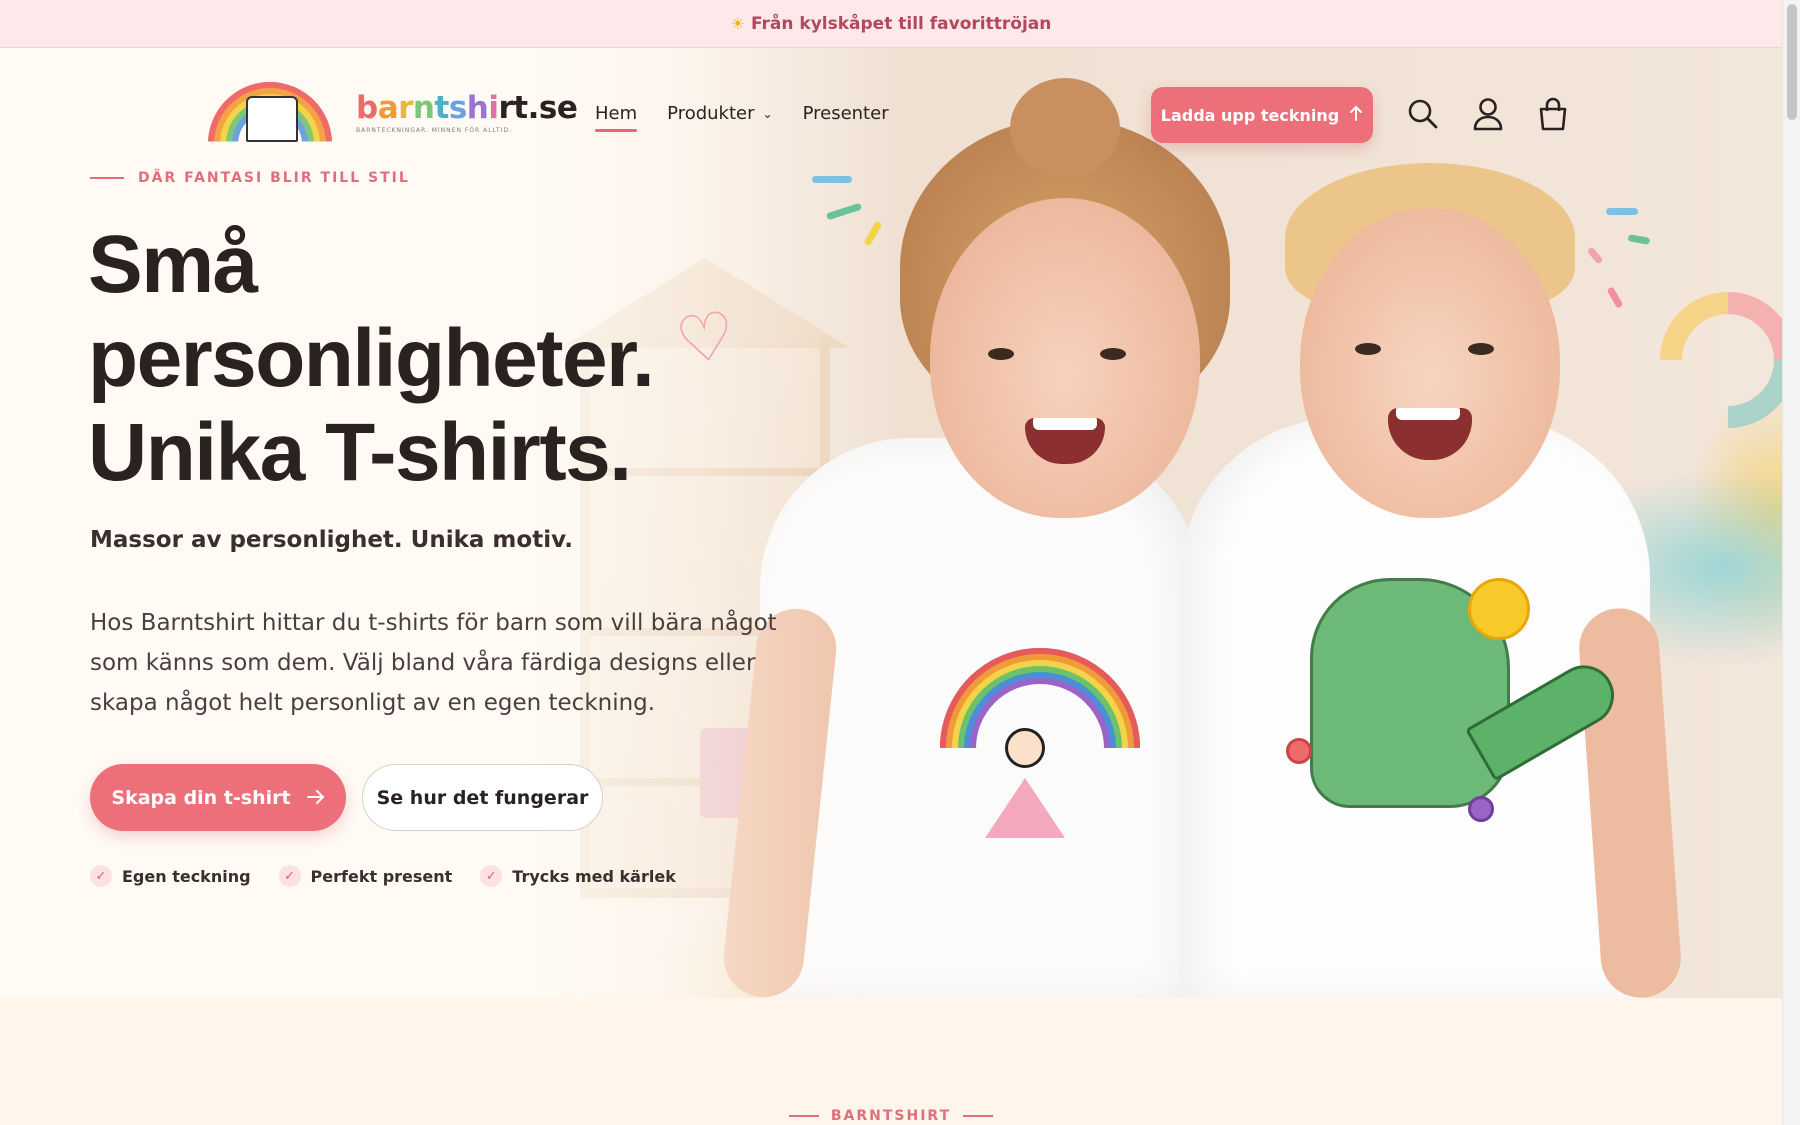 The width and height of the screenshot is (1800, 1125). What do you see at coordinates (1792, 62) in the screenshot?
I see `scrollbar-thumb` at bounding box center [1792, 62].